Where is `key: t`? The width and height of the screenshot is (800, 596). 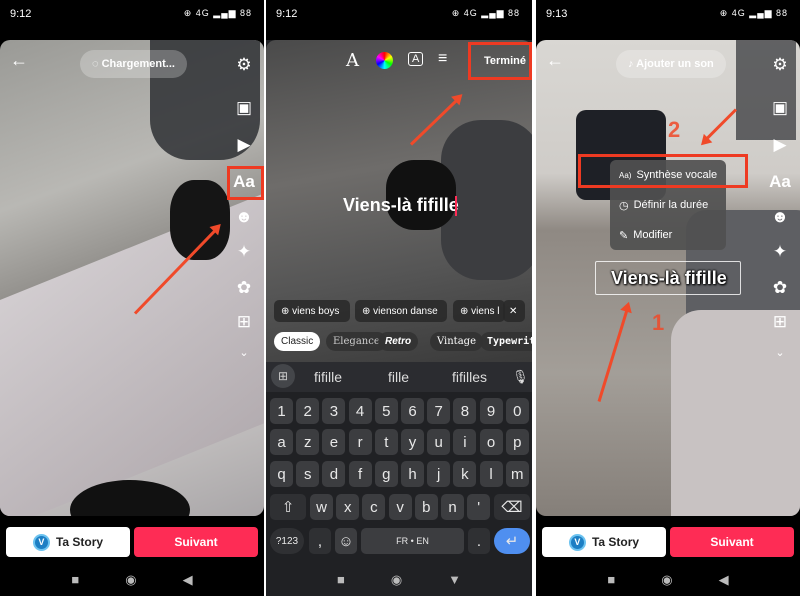 key: t is located at coordinates (386, 442).